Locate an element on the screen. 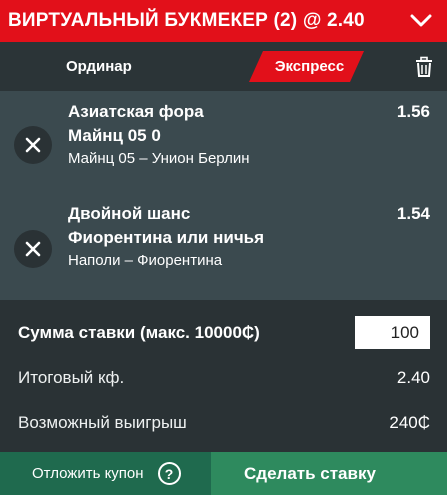 Image resolution: width=447 pixels, height=495 pixels. tab-single: Ординар is located at coordinates (99, 66).